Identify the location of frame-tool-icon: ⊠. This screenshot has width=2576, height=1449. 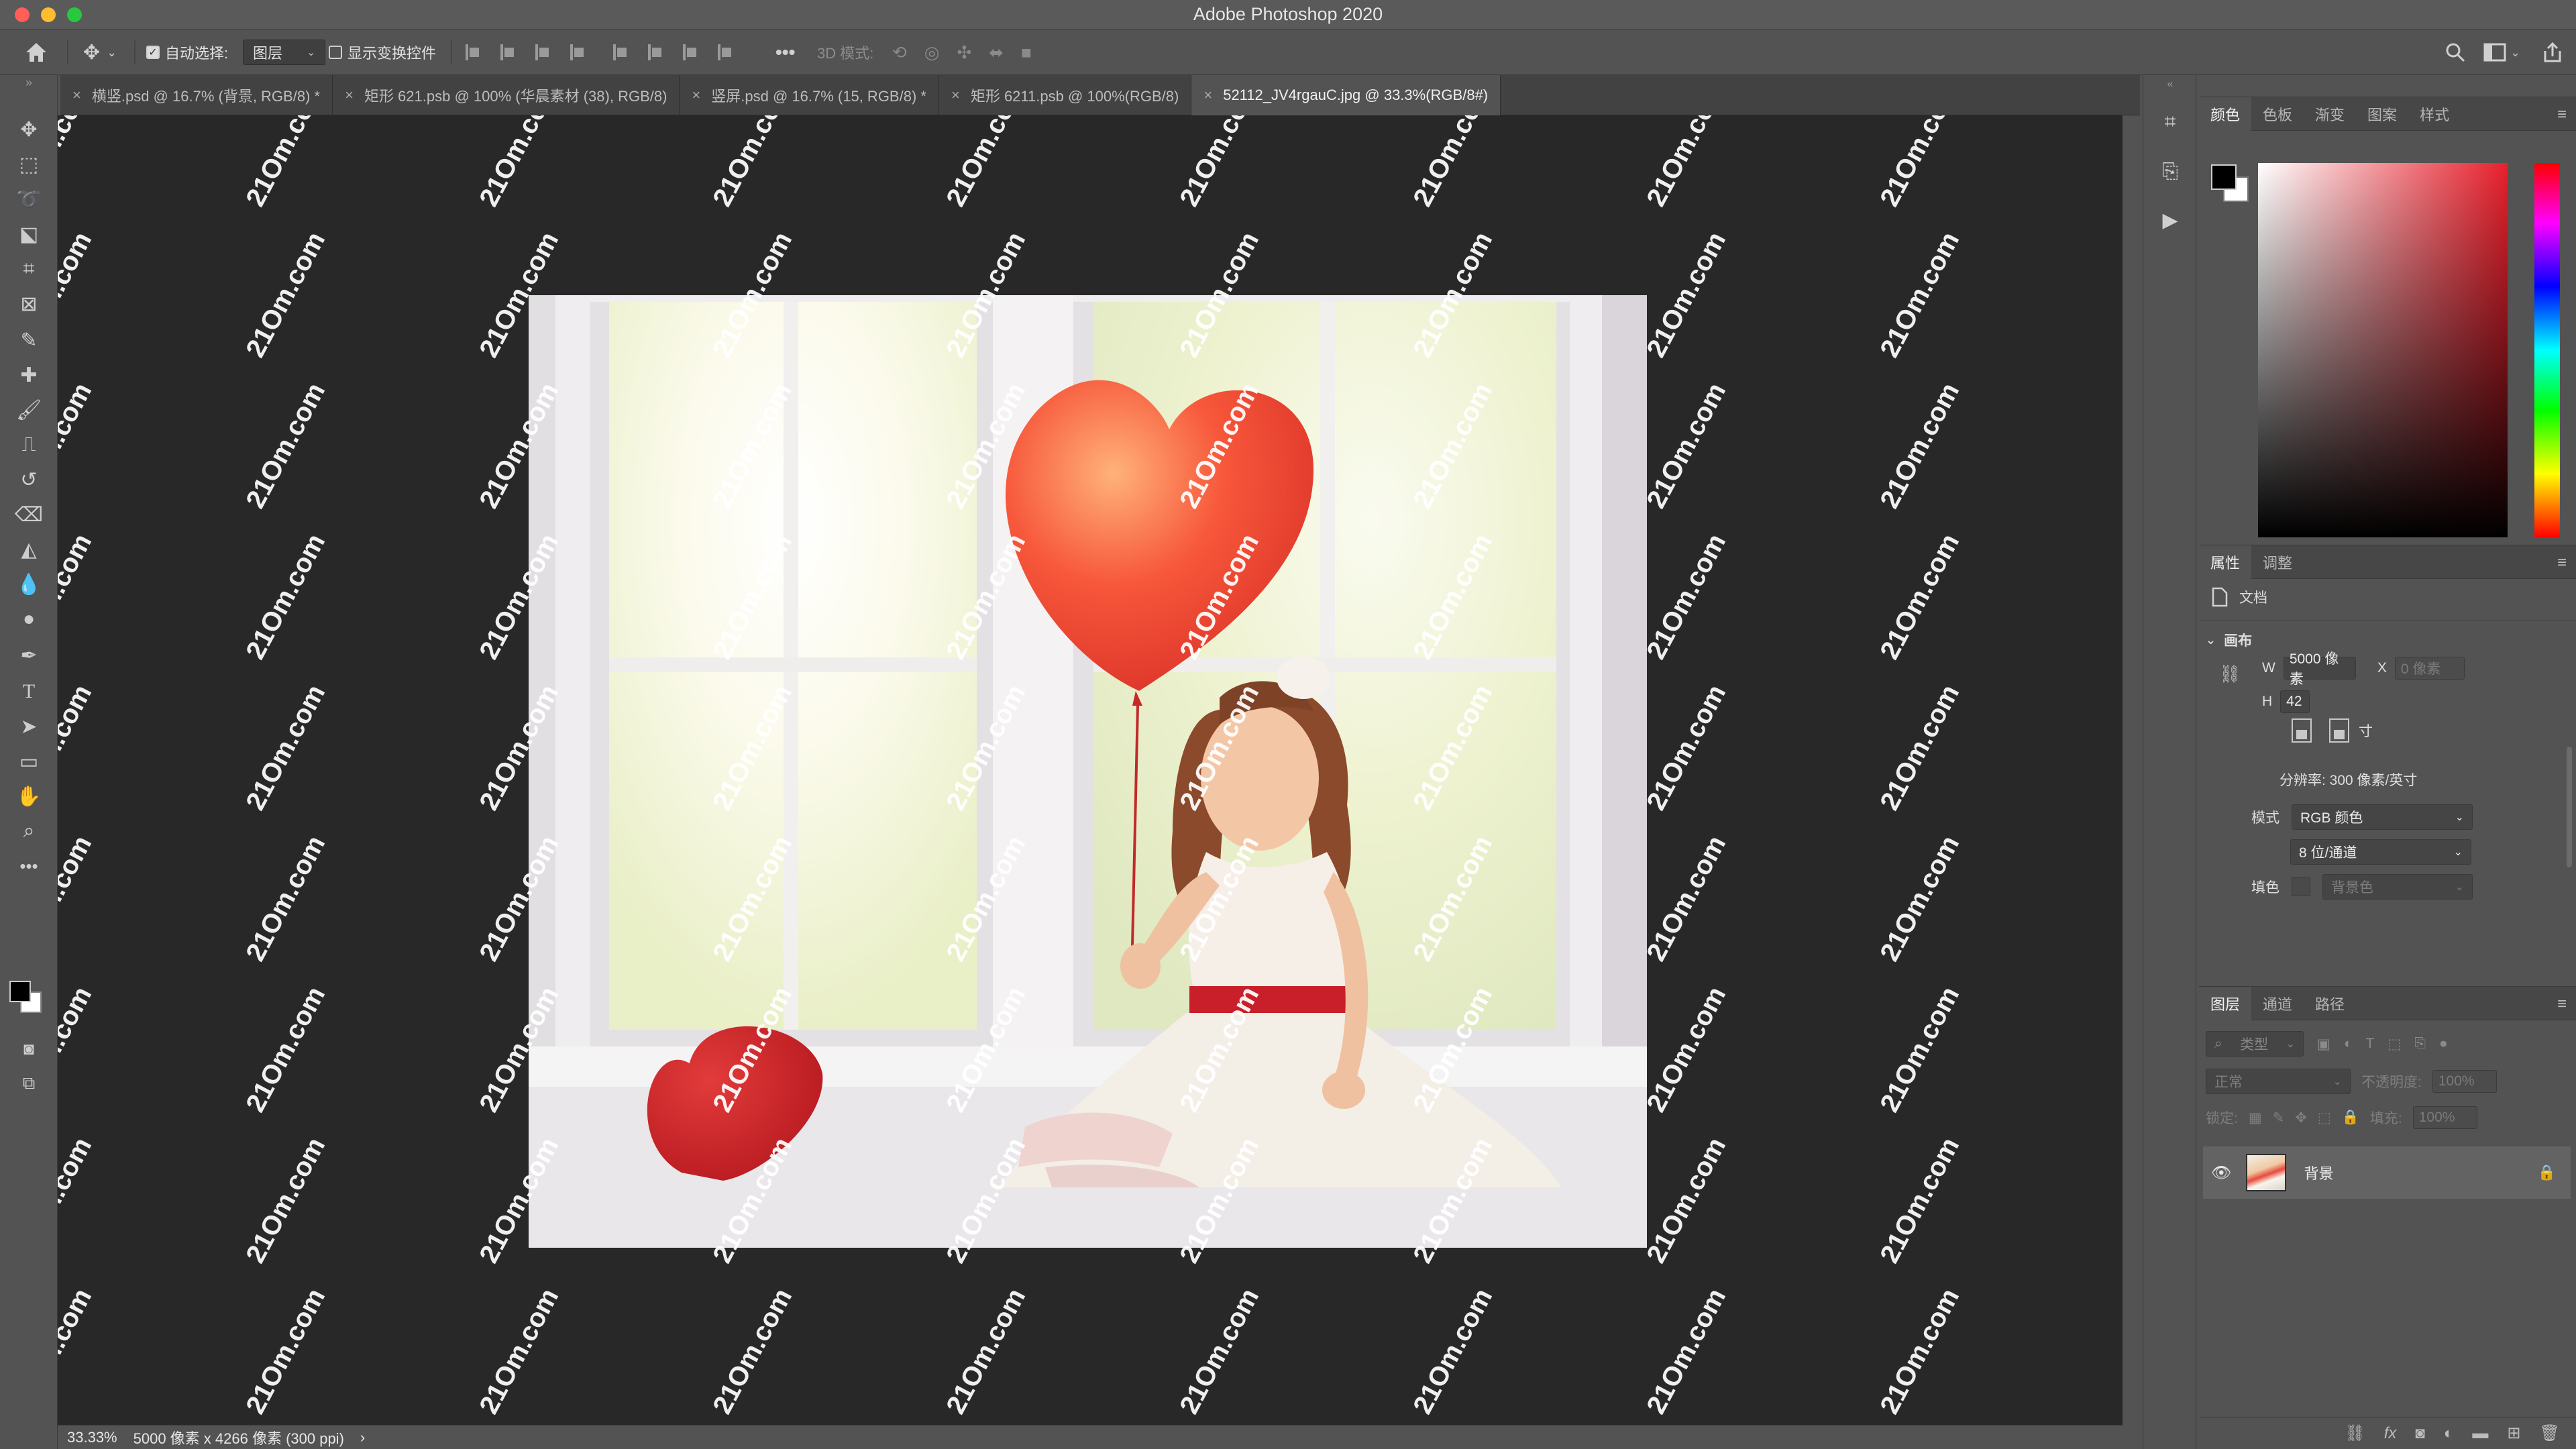
(29, 304).